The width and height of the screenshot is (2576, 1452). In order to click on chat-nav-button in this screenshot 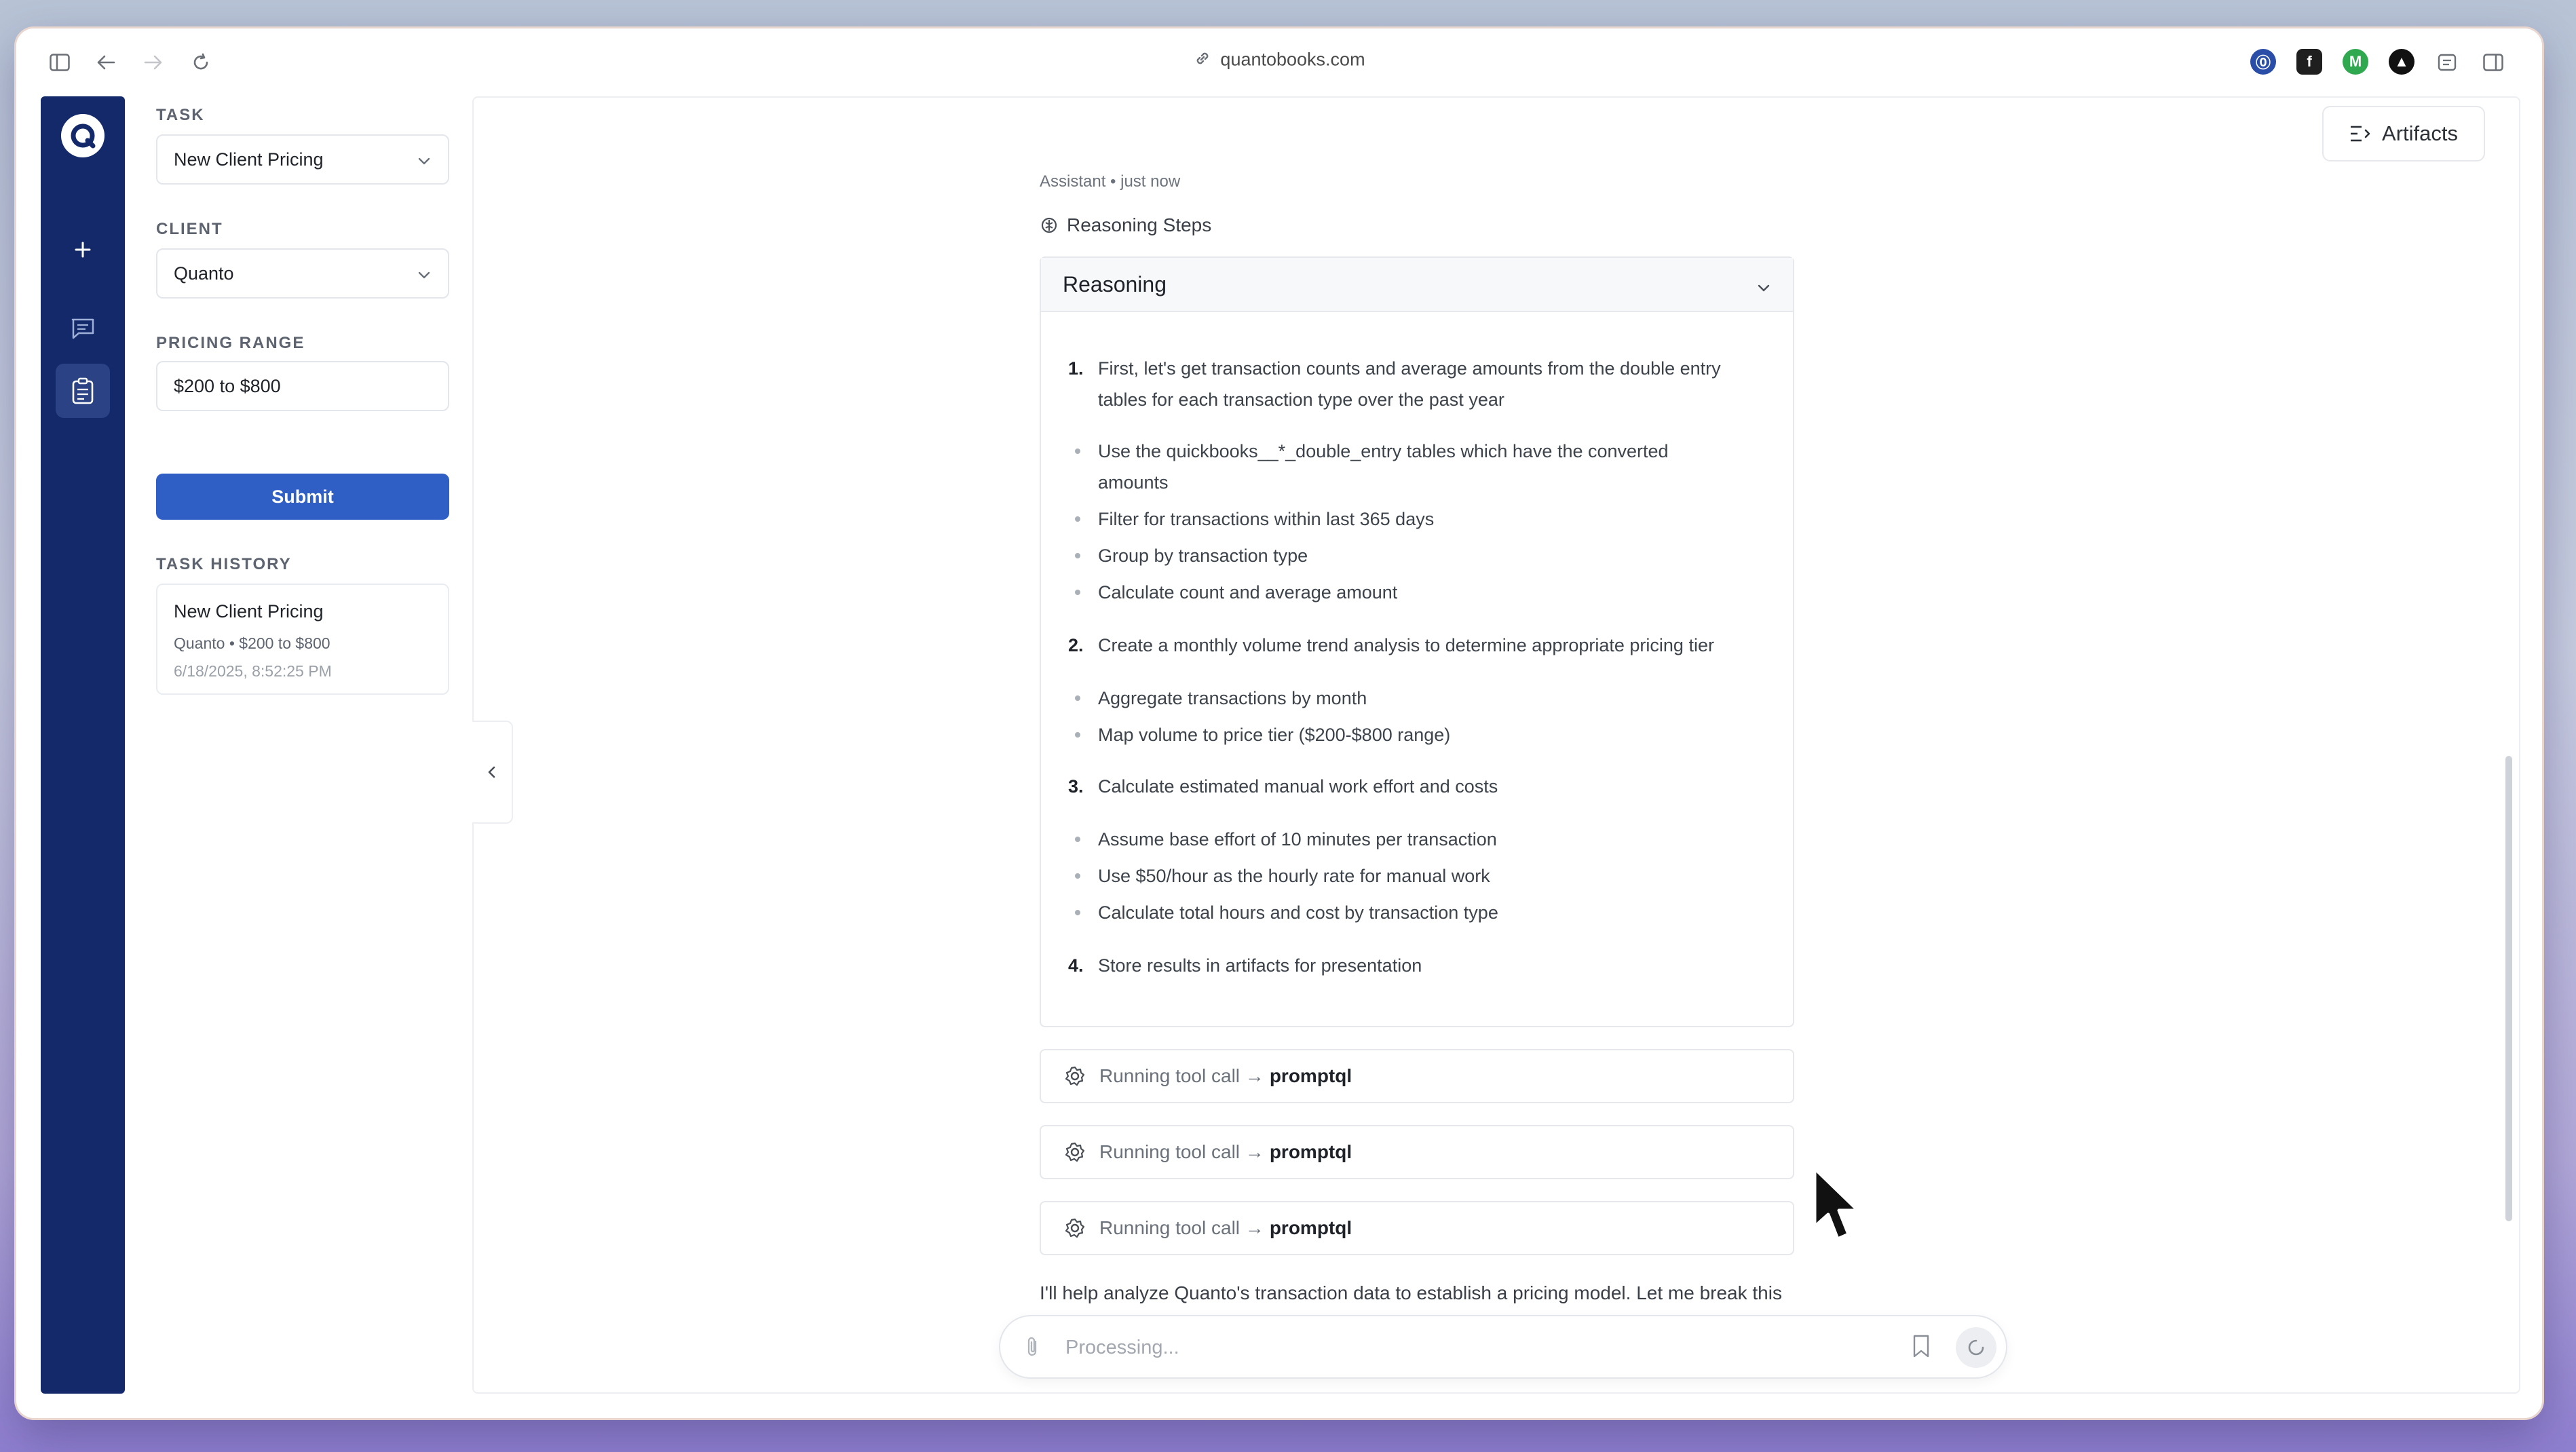, I will do `click(83, 328)`.